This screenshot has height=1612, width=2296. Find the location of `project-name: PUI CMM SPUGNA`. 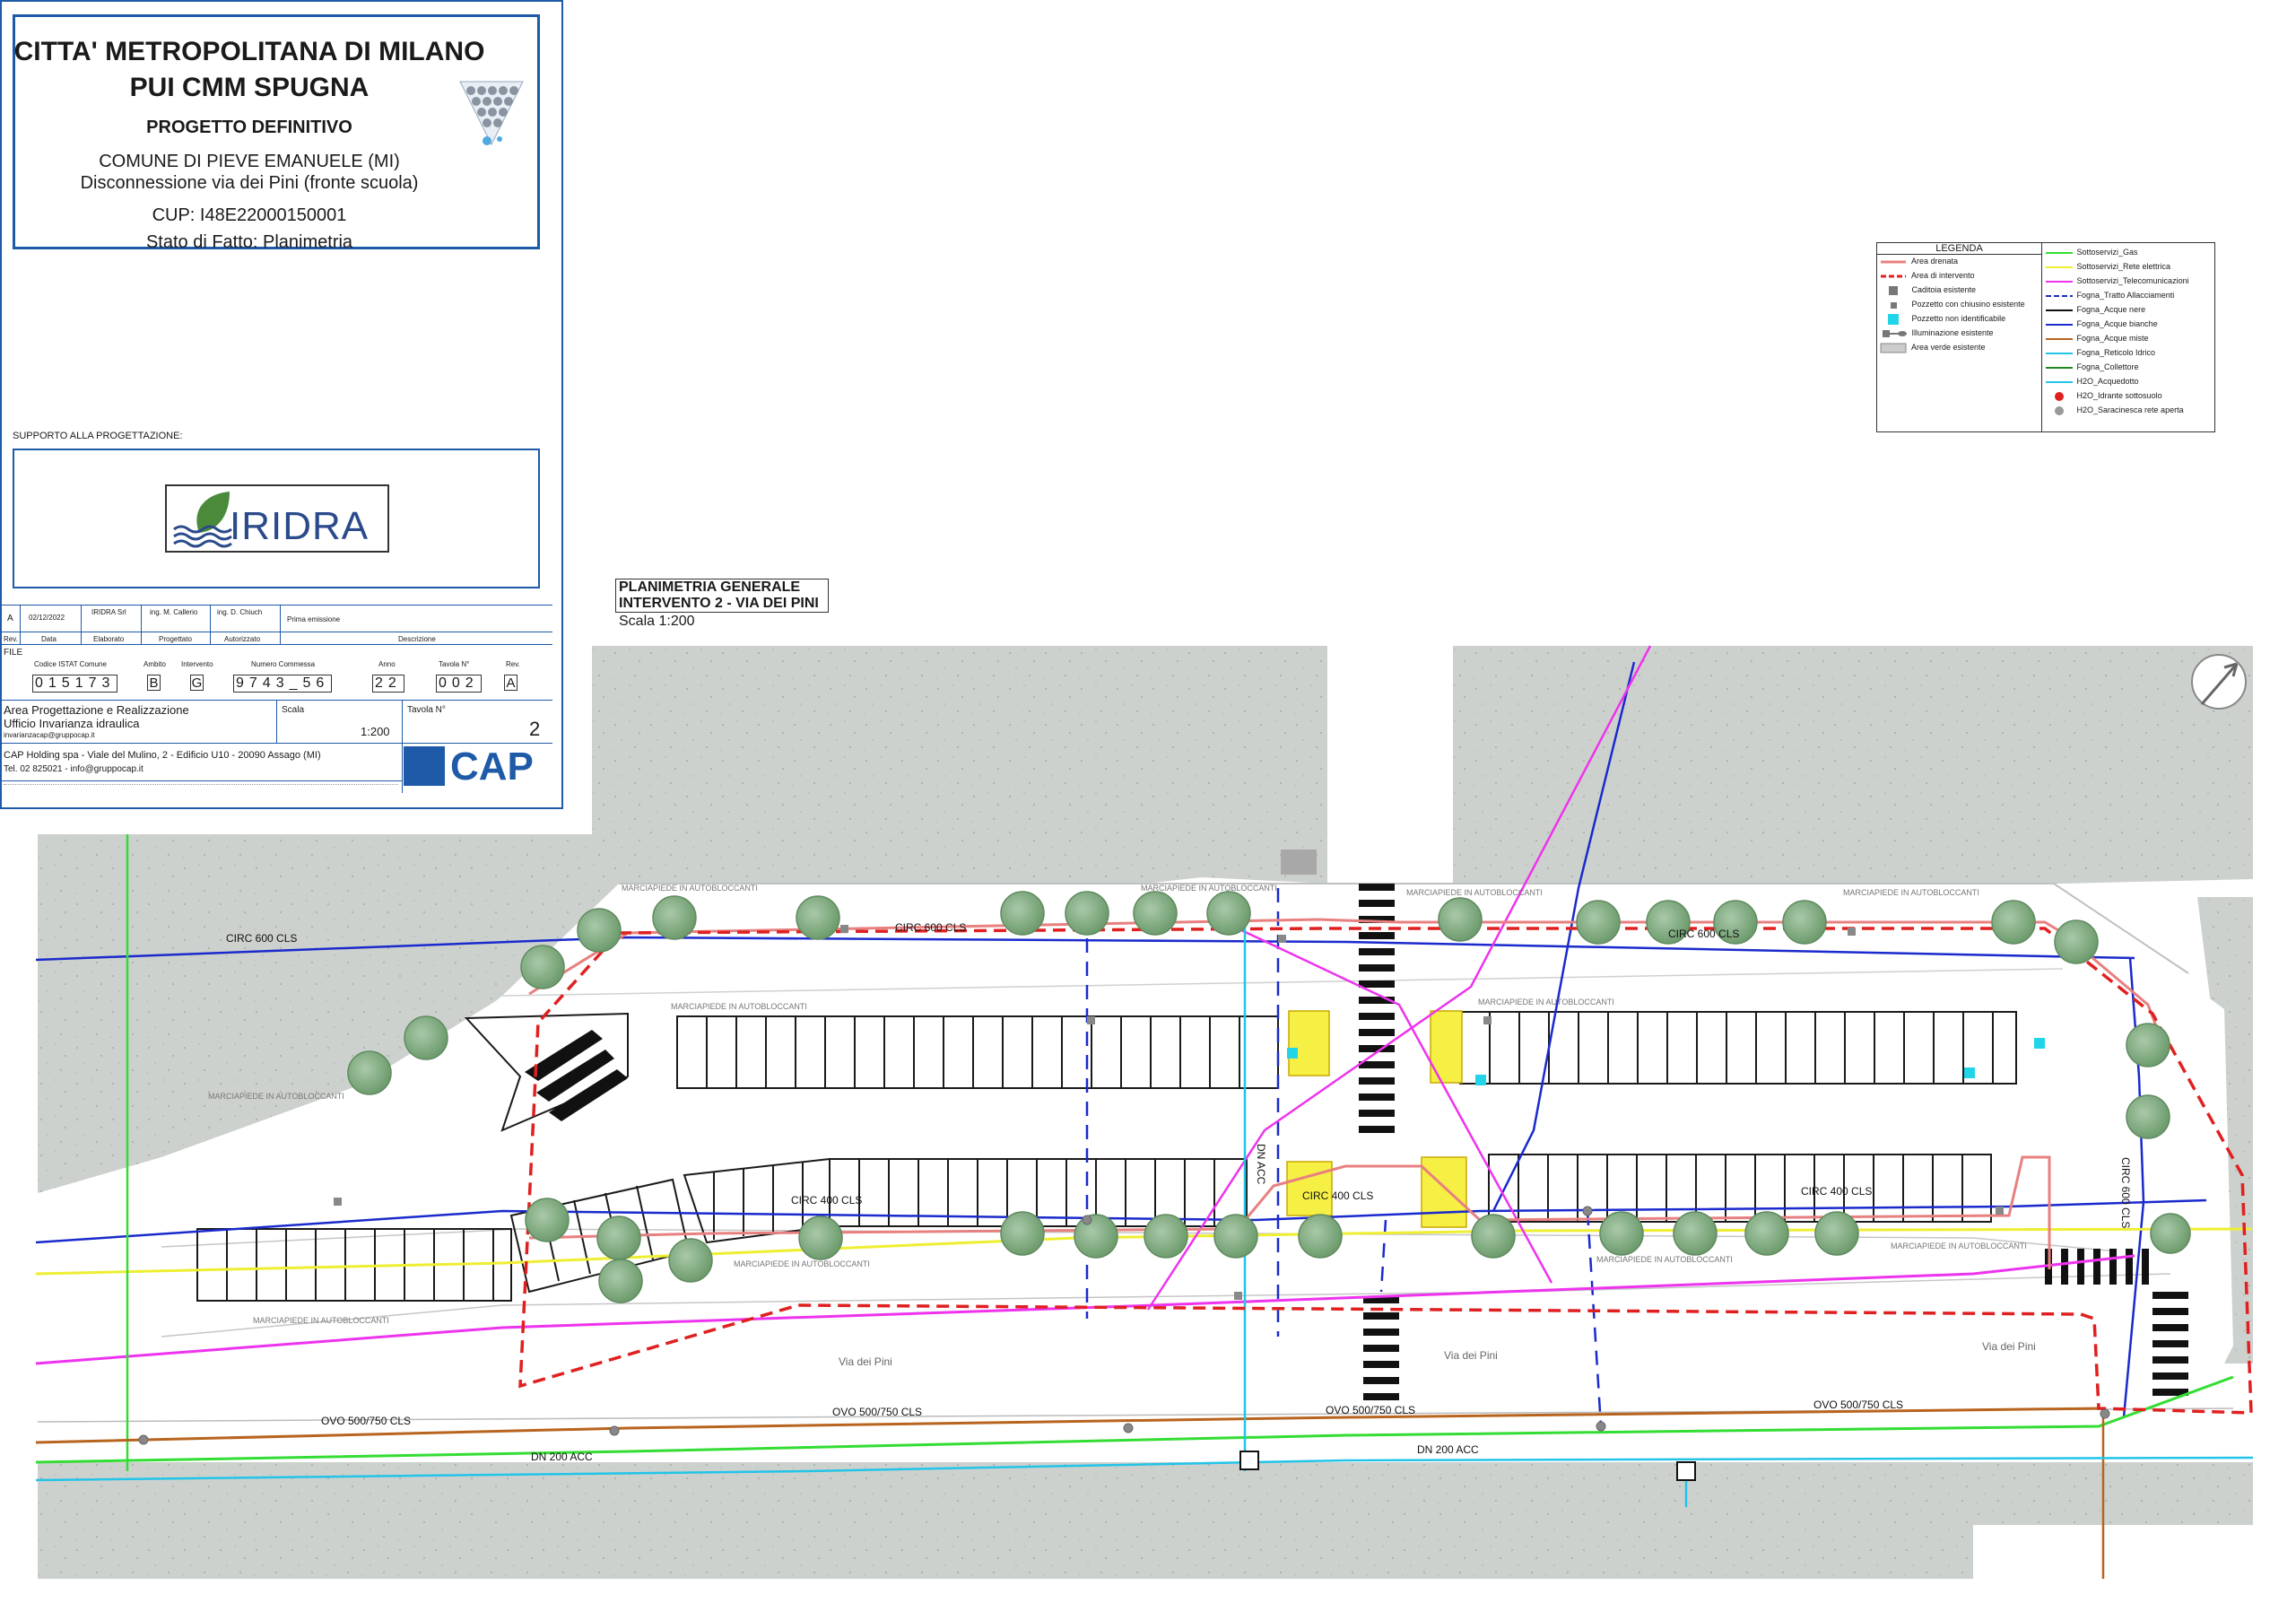

project-name: PUI CMM SPUGNA is located at coordinates (249, 87).